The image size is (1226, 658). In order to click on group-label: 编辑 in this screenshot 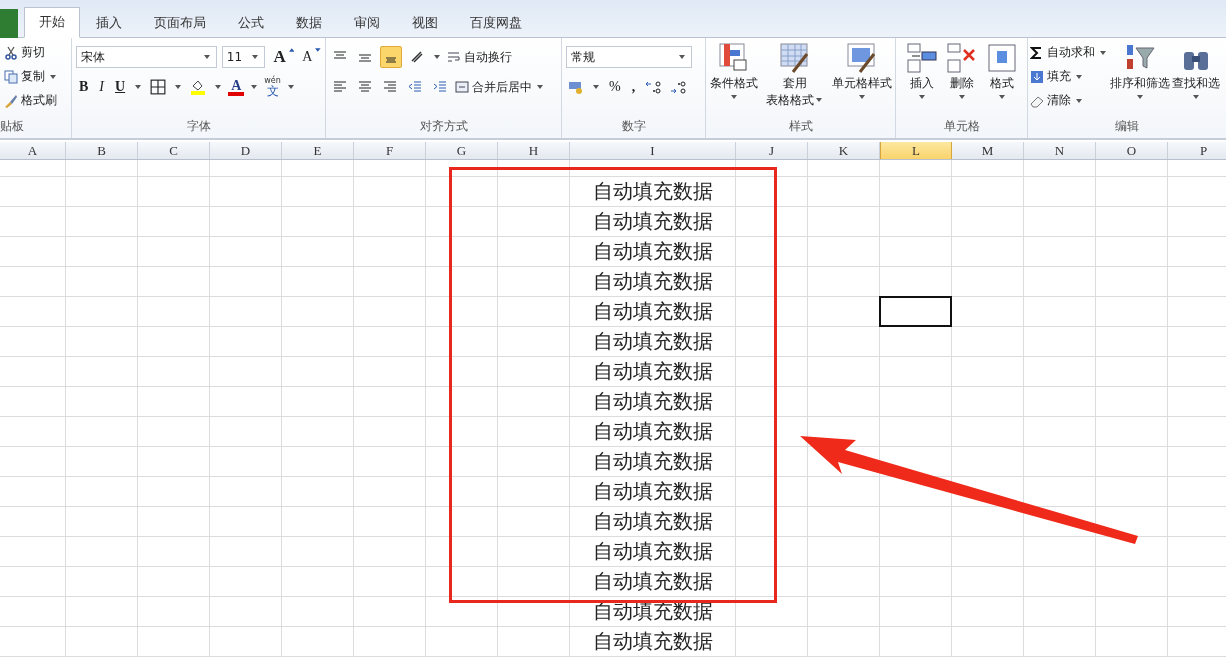, I will do `click(1127, 126)`.